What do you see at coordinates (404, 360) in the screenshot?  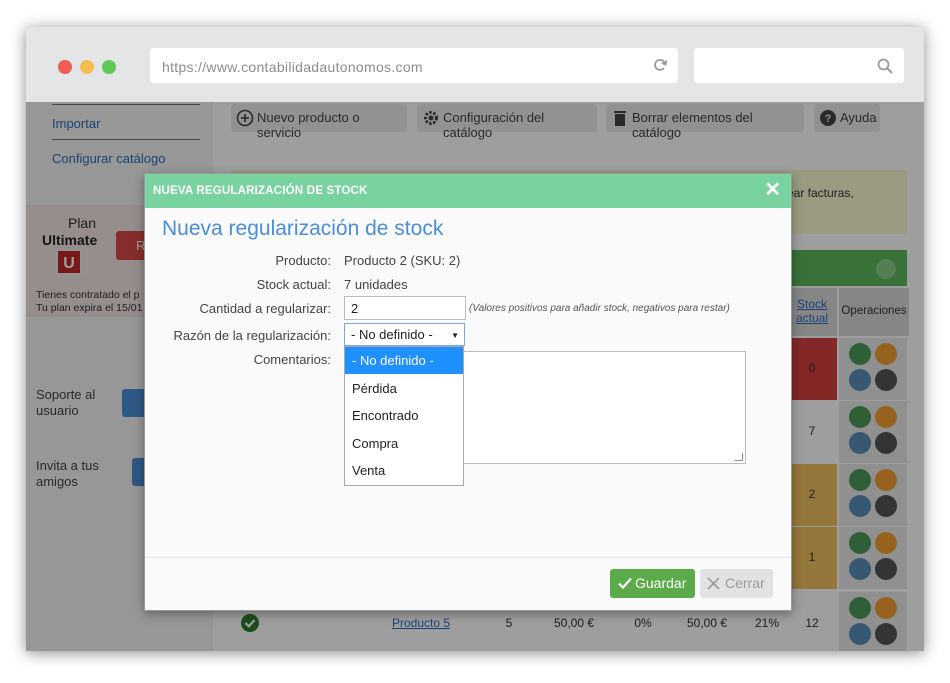 I see `reason-option: - No definido -` at bounding box center [404, 360].